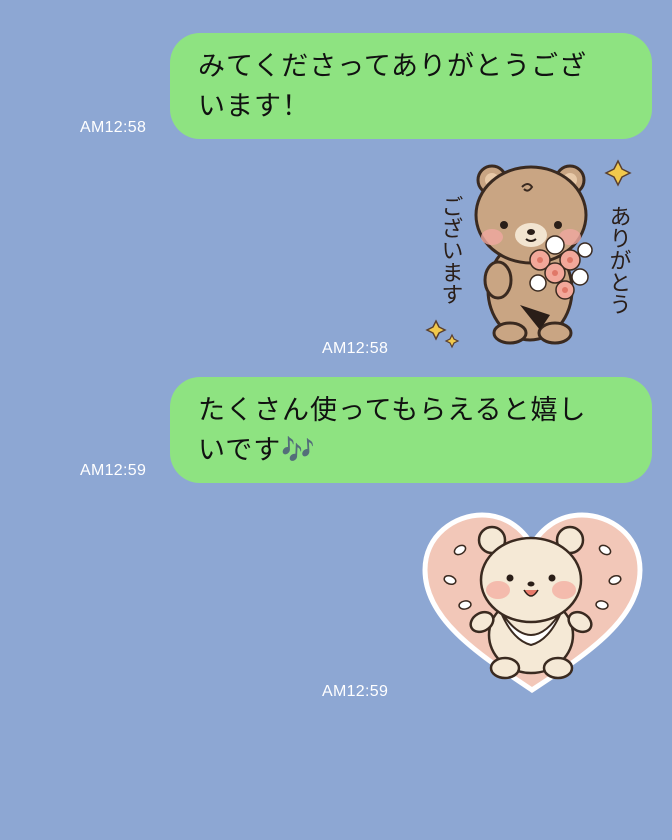 Image resolution: width=672 pixels, height=840 pixels. I want to click on message-bubble: みてくださってありがとうござ います！, so click(411, 86).